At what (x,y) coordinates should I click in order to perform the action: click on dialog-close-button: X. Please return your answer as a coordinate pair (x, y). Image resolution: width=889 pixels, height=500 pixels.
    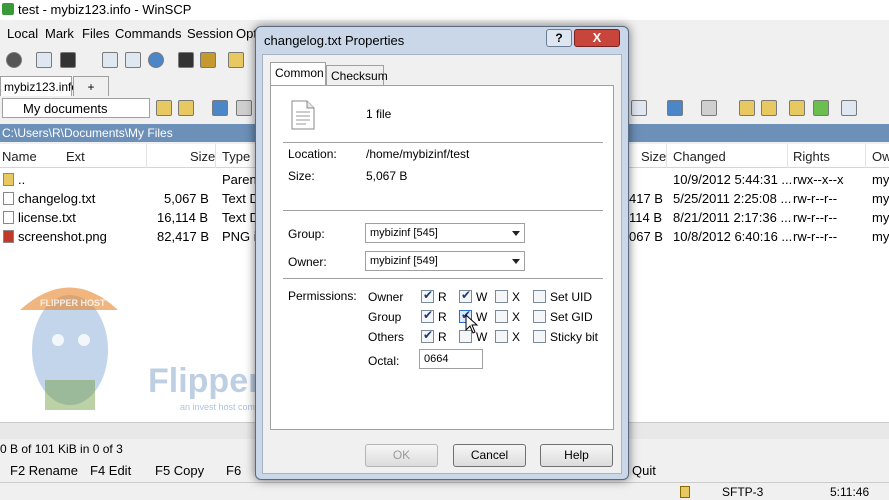
    Looking at the image, I should click on (597, 38).